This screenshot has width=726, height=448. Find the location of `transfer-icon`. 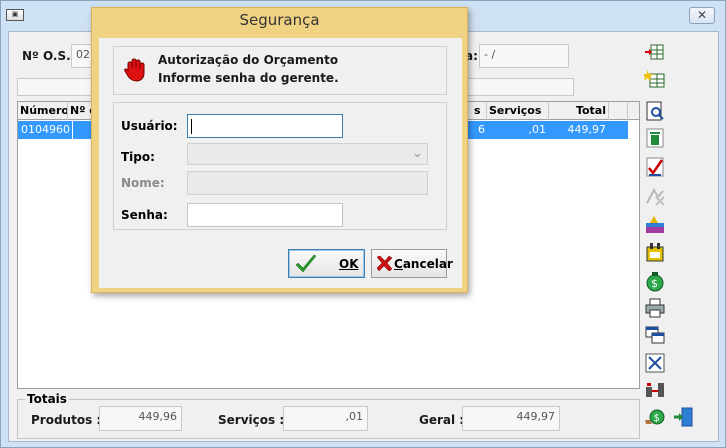

transfer-icon is located at coordinates (655, 390).